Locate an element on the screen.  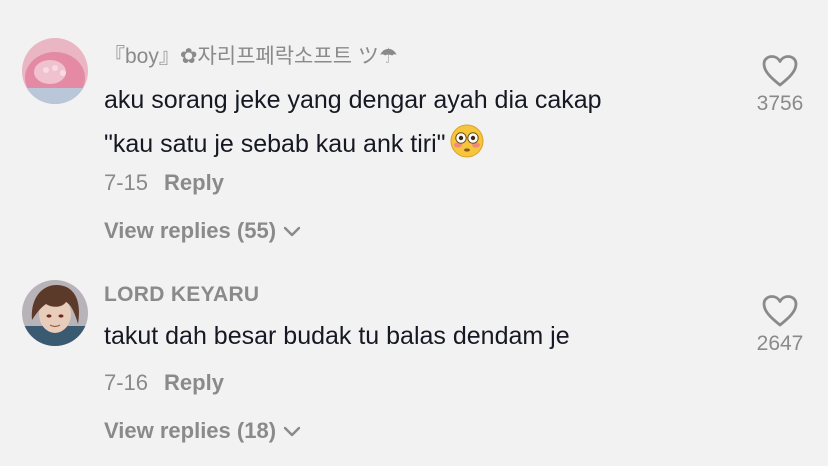
like-count: 3756 is located at coordinates (780, 103).